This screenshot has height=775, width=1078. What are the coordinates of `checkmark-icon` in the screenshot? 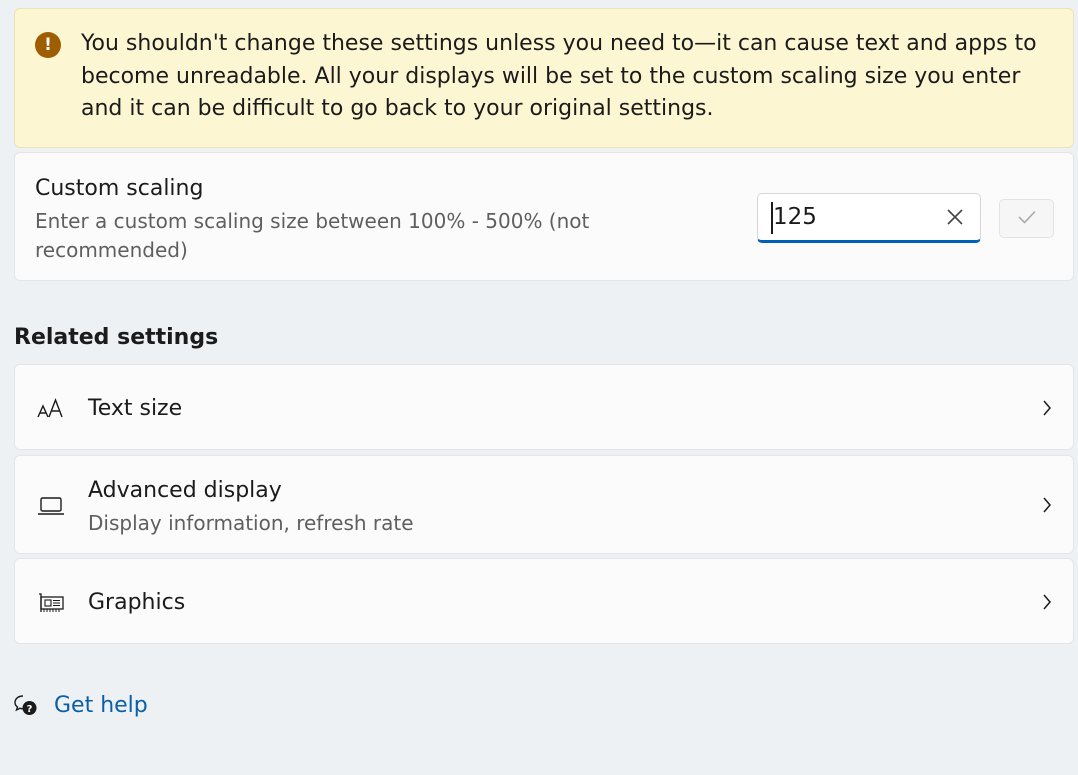 It's located at (1027, 219).